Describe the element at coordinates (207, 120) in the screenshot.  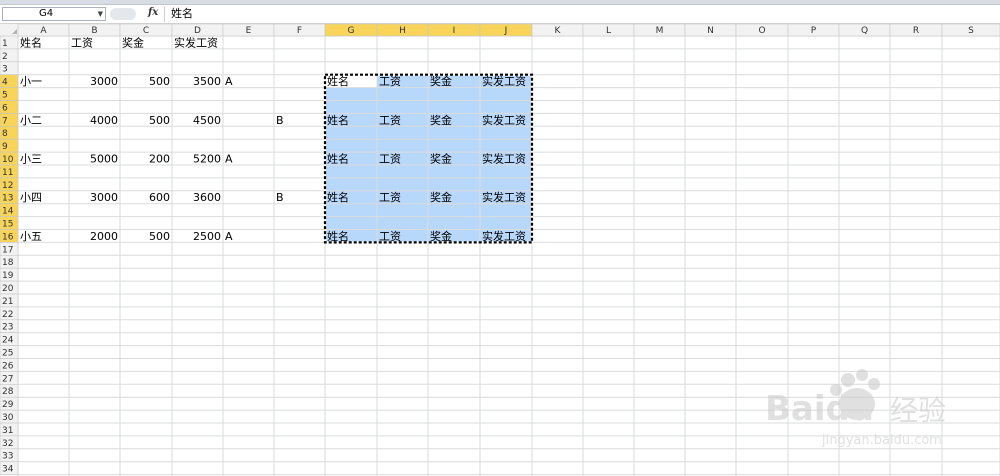
I see `cell-d7: 4500` at that location.